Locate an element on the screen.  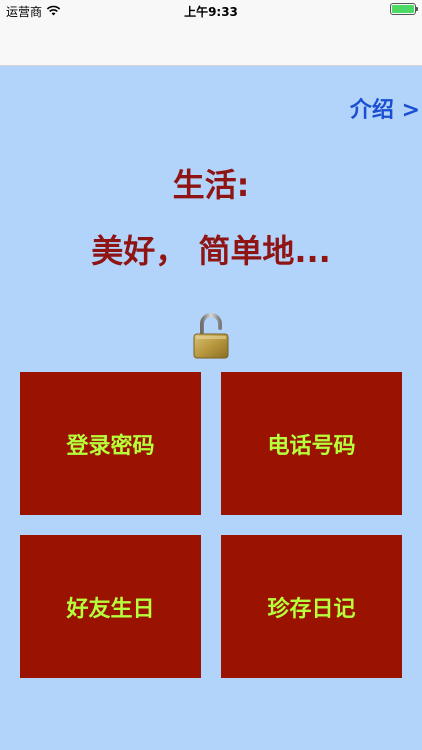
friend-birthday-button: 好友生日 is located at coordinates (110, 606).